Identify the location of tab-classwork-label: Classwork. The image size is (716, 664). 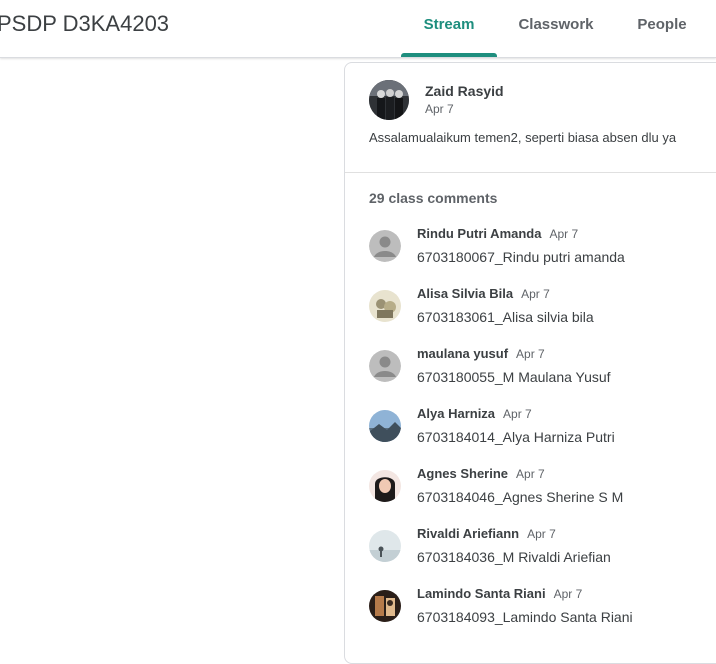
(556, 24).